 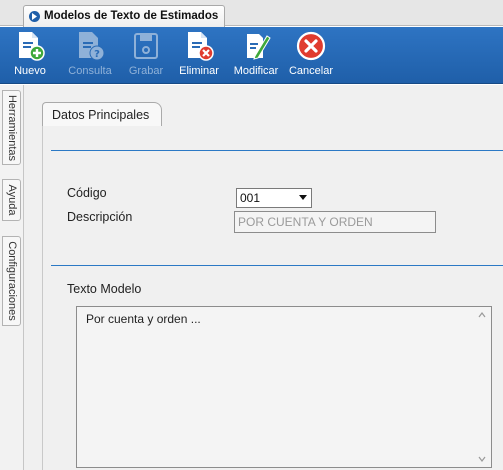 What do you see at coordinates (251, 13) in the screenshot?
I see `document-tab-strip: Modelos de Texto de Estimados` at bounding box center [251, 13].